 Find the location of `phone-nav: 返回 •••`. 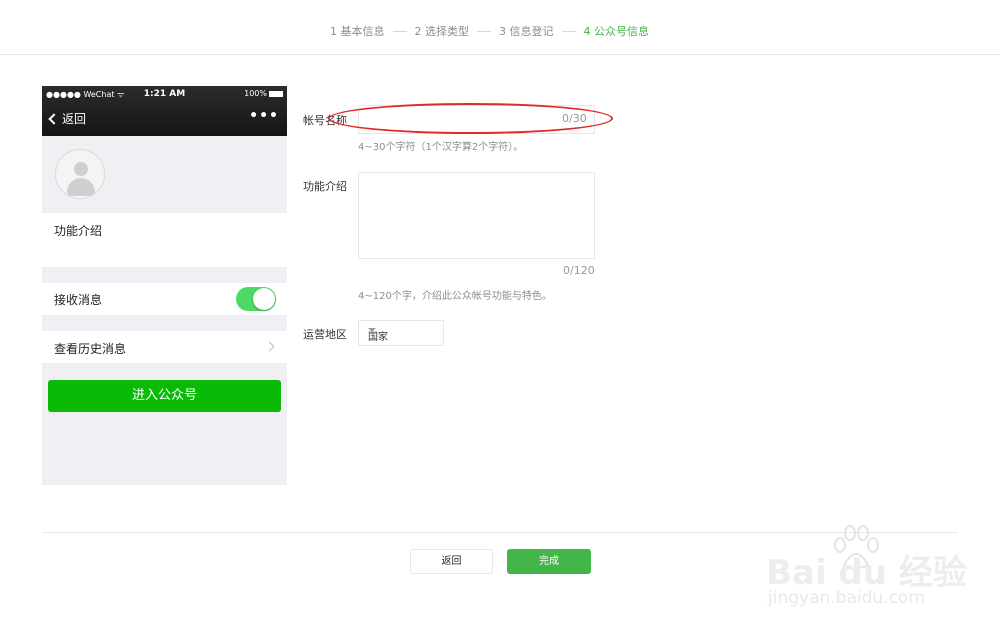

phone-nav: 返回 ••• is located at coordinates (164, 119).